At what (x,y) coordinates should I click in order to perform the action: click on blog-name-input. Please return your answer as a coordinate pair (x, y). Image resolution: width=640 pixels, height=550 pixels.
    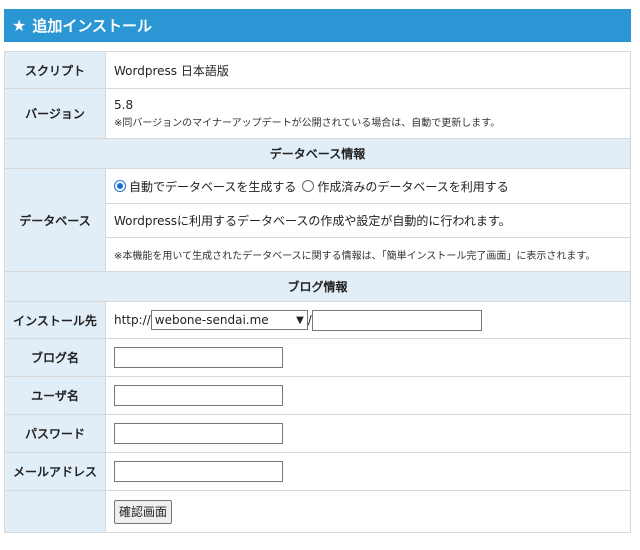
    Looking at the image, I should click on (198, 357).